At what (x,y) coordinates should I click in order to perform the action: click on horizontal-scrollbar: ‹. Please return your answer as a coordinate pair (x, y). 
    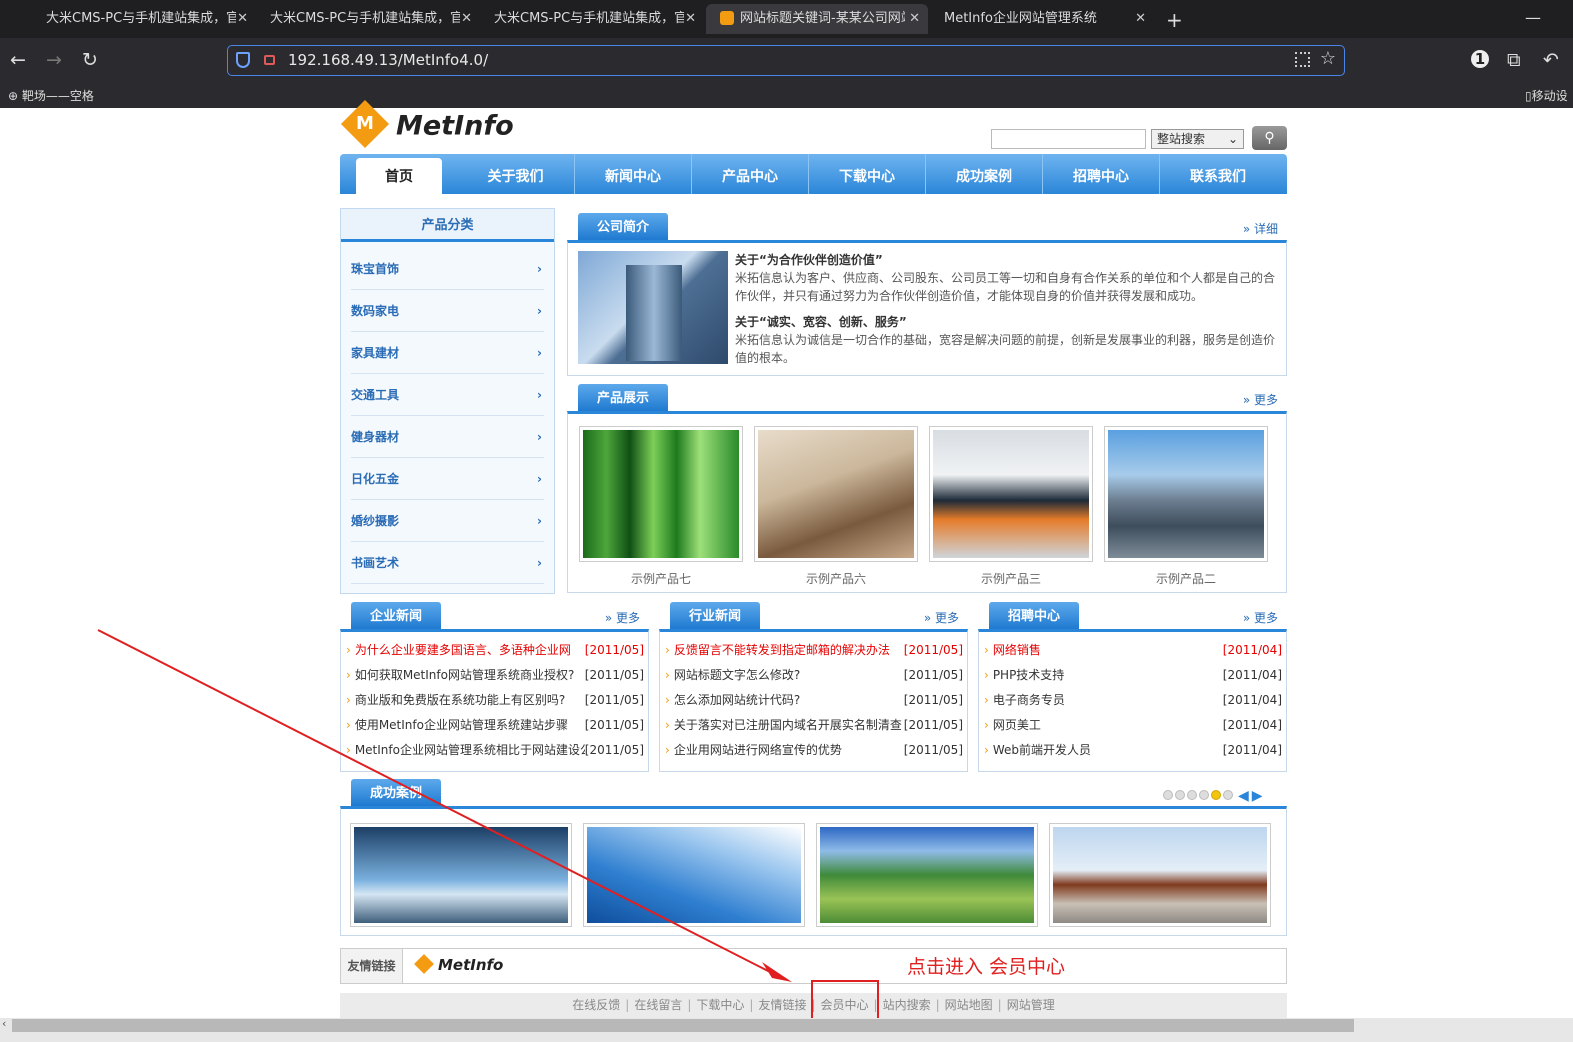
    Looking at the image, I should click on (786, 1029).